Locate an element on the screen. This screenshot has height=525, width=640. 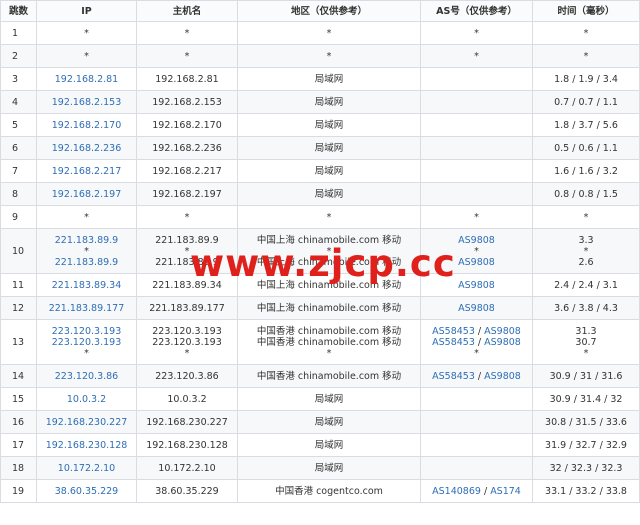
hop-number-cell: 10 is located at coordinates (18, 251).